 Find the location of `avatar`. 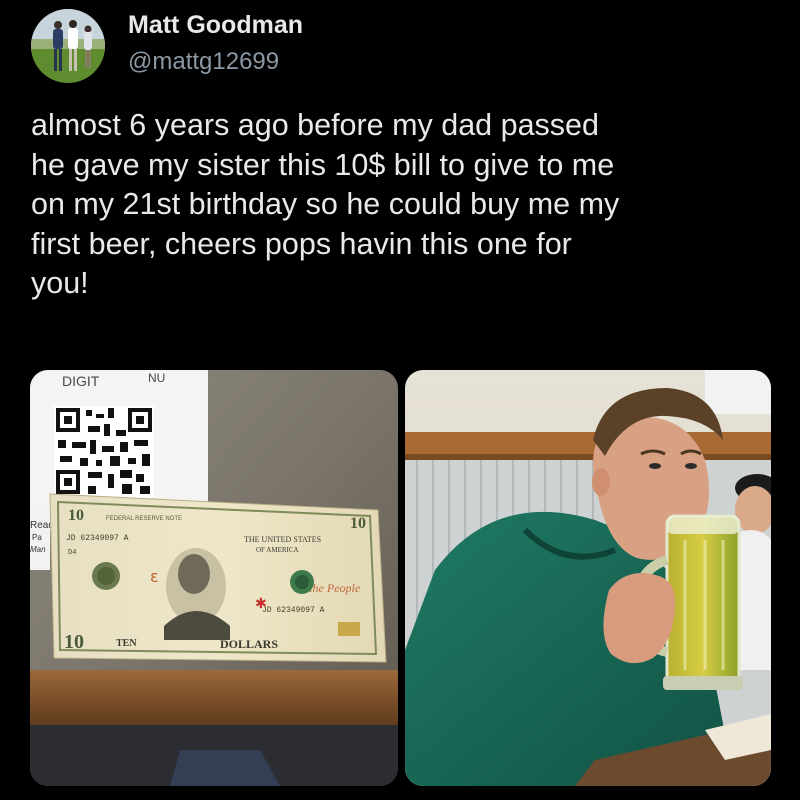

avatar is located at coordinates (68, 46).